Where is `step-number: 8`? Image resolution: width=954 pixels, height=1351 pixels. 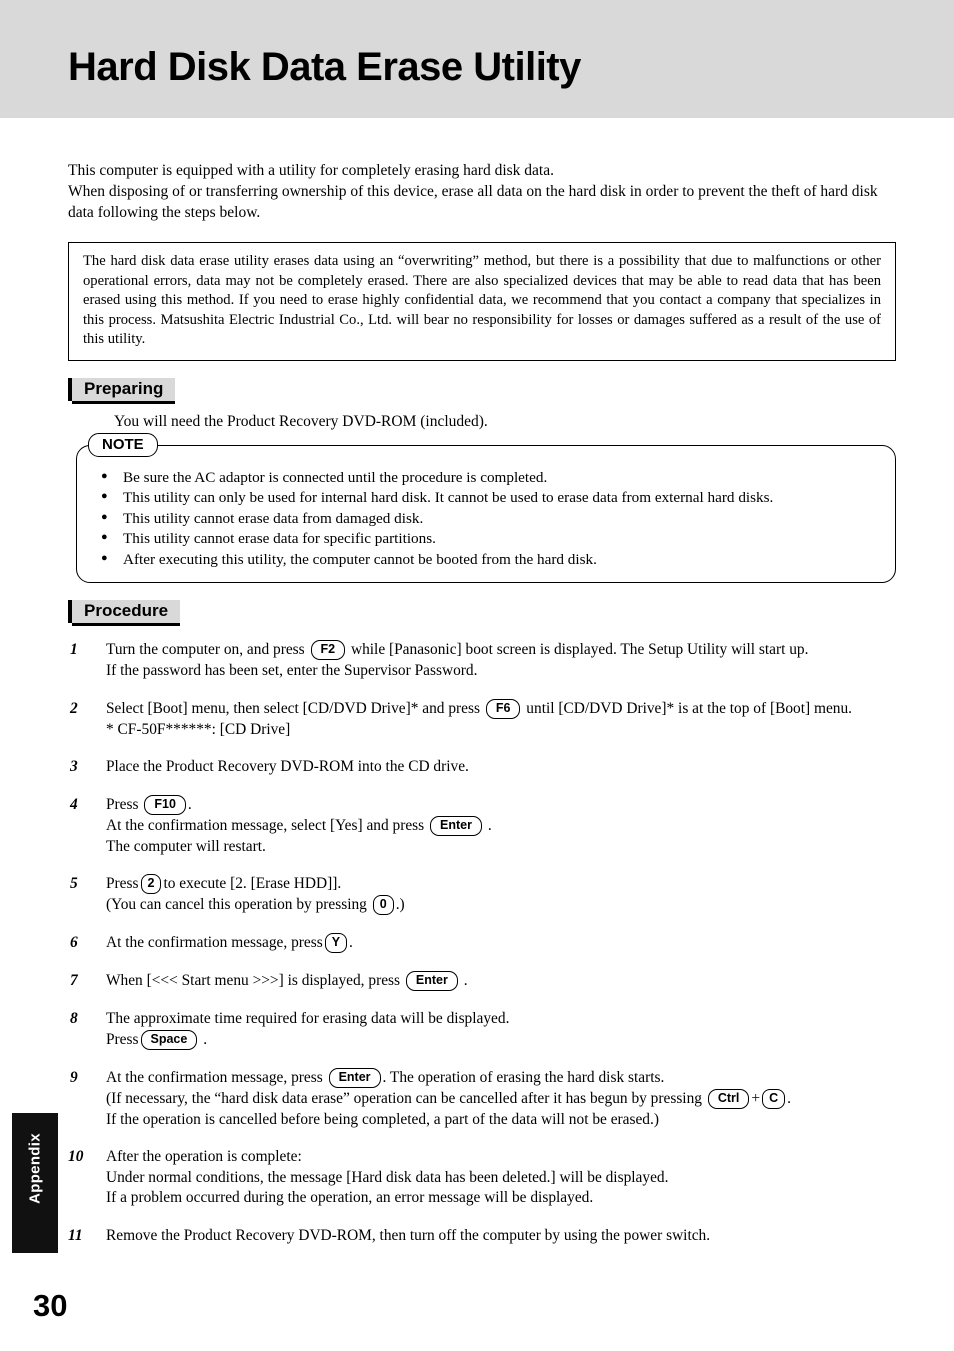 step-number: 8 is located at coordinates (74, 1019).